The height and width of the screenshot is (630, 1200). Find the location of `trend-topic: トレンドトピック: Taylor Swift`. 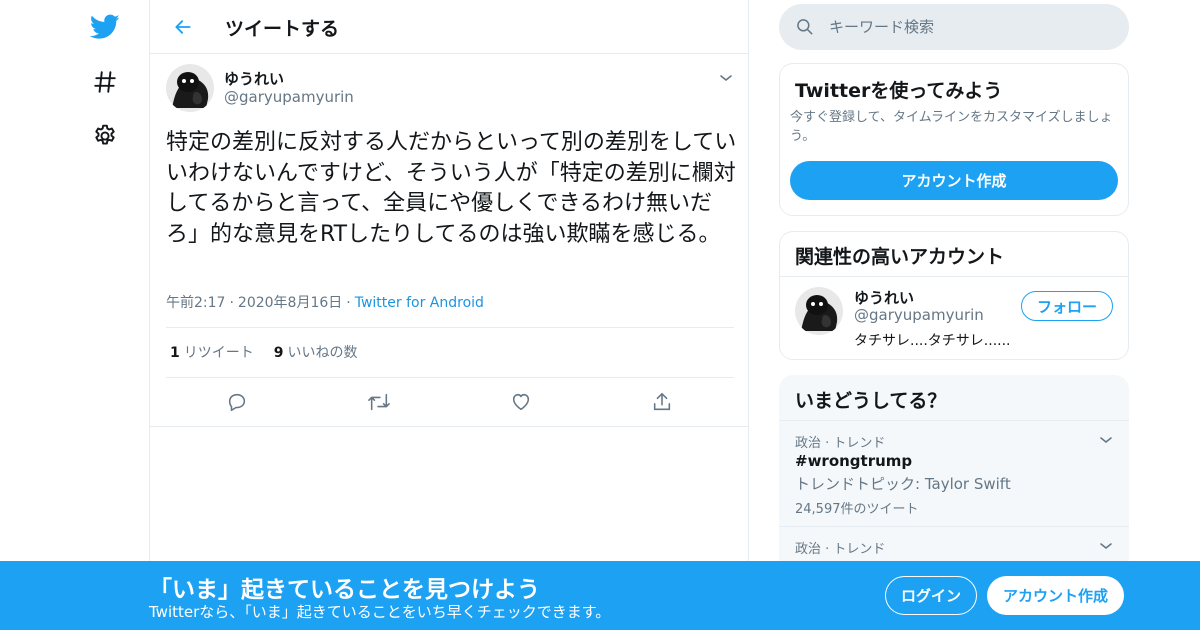

trend-topic: トレンドトピック: Taylor Swift is located at coordinates (903, 484).